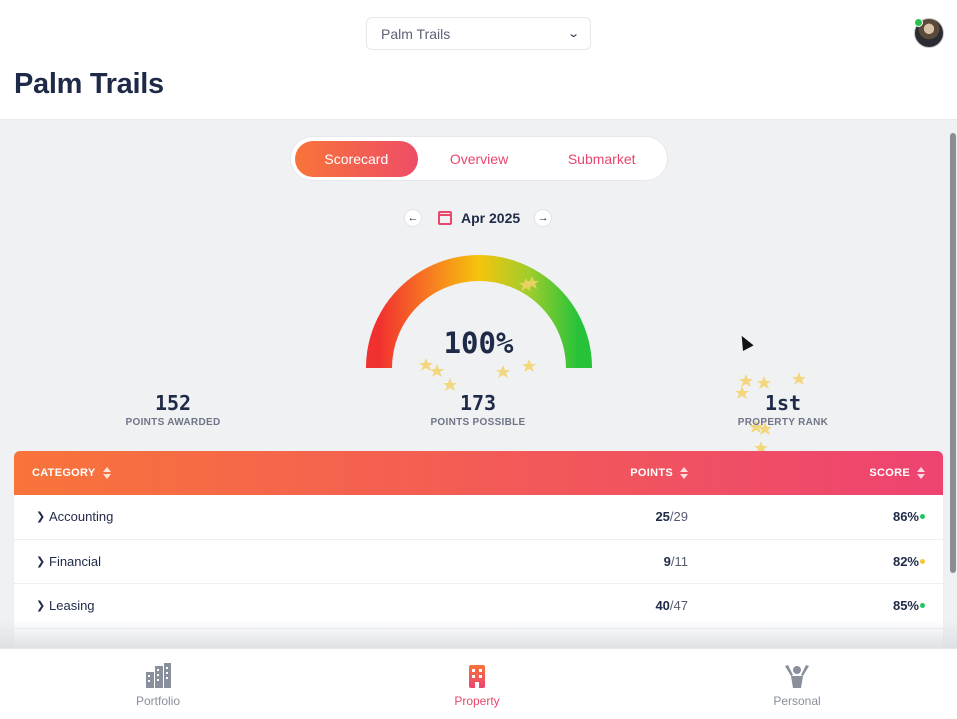 The image size is (957, 719). I want to click on points-column-header: POINTS, so click(659, 473).